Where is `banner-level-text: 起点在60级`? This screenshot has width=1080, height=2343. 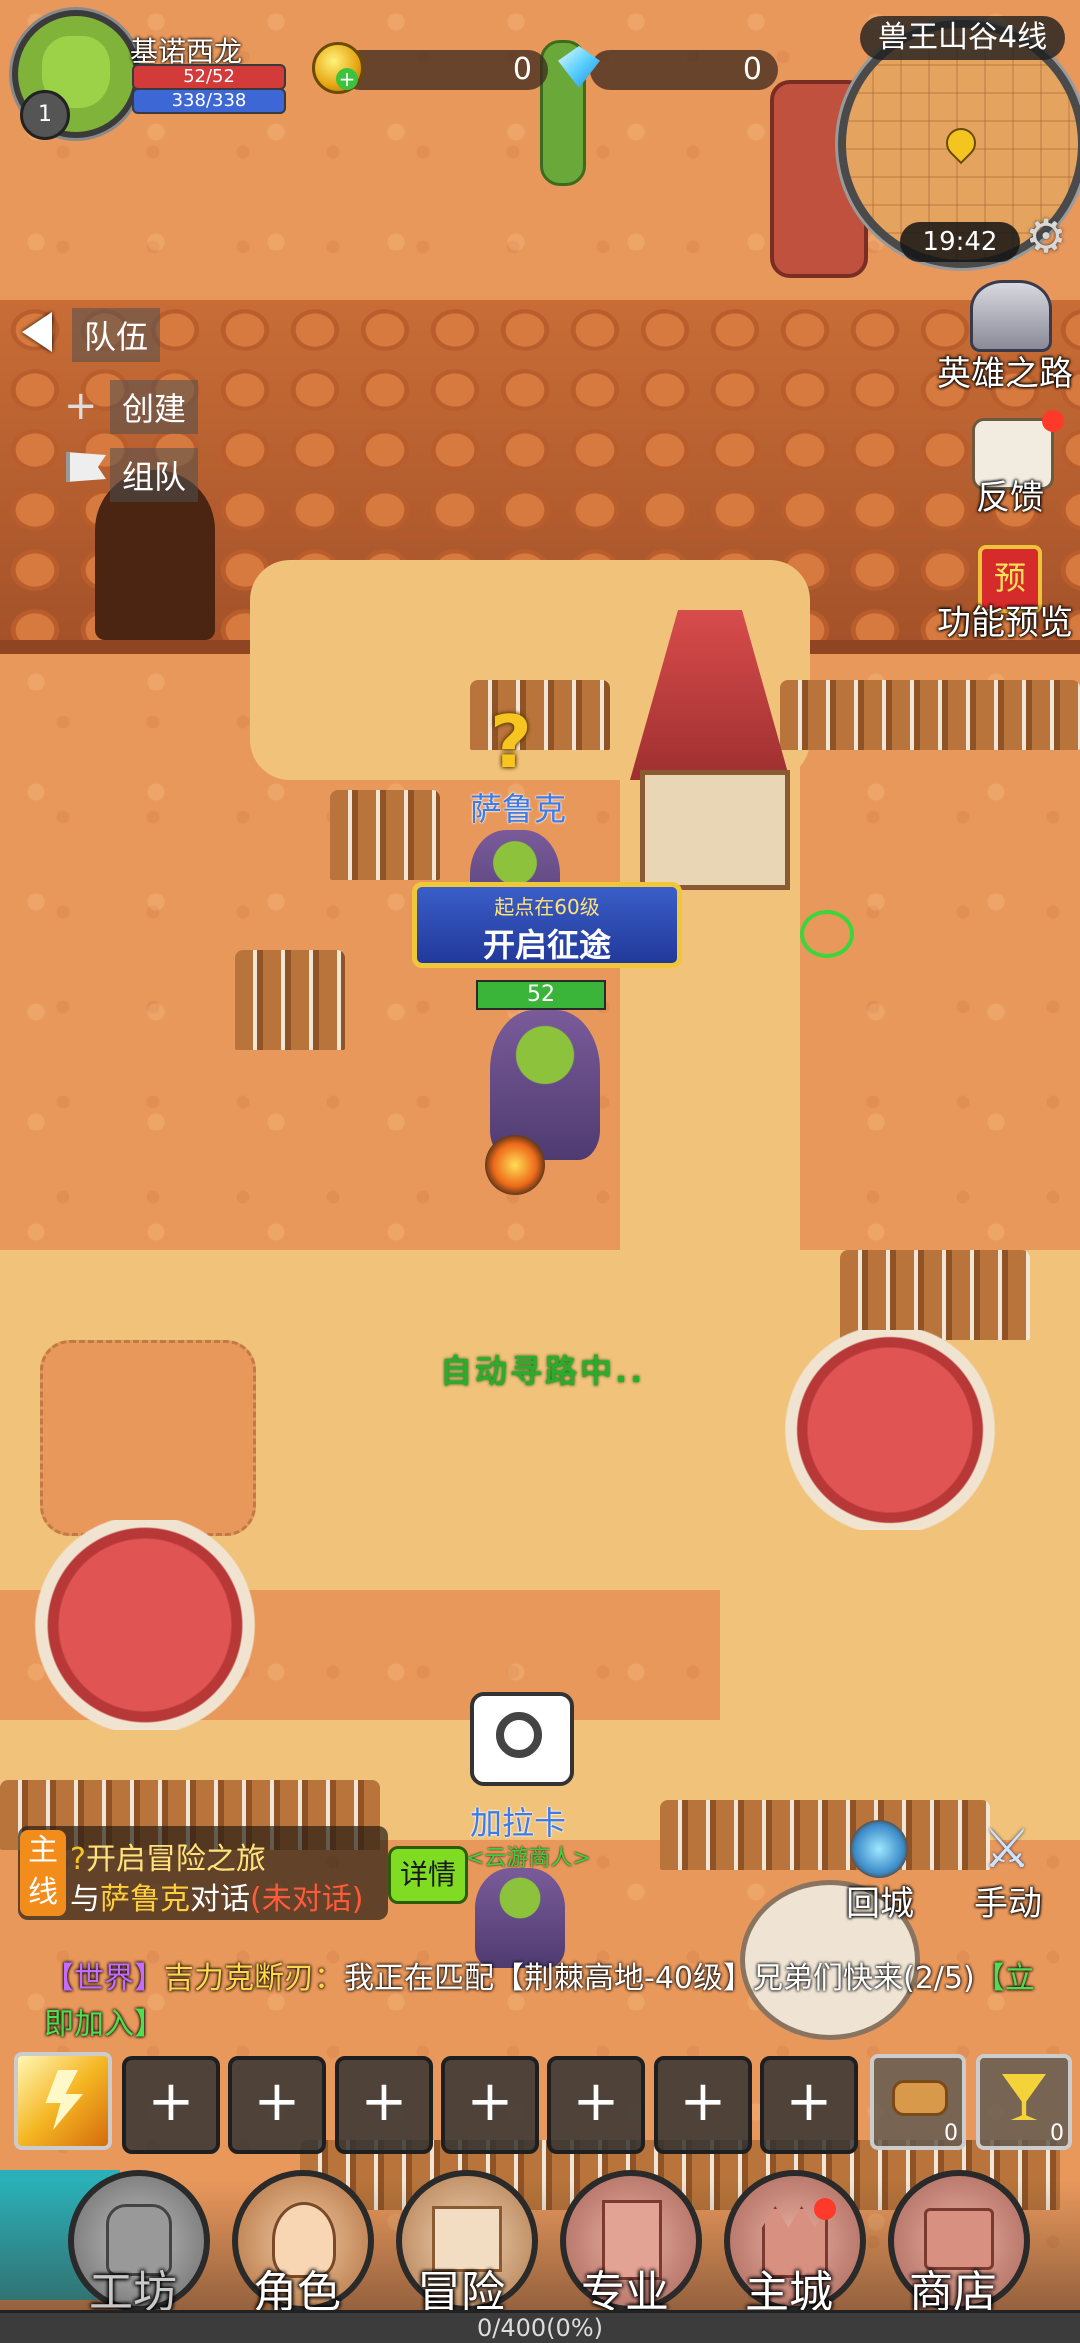
banner-level-text: 起点在60级 is located at coordinates (547, 907).